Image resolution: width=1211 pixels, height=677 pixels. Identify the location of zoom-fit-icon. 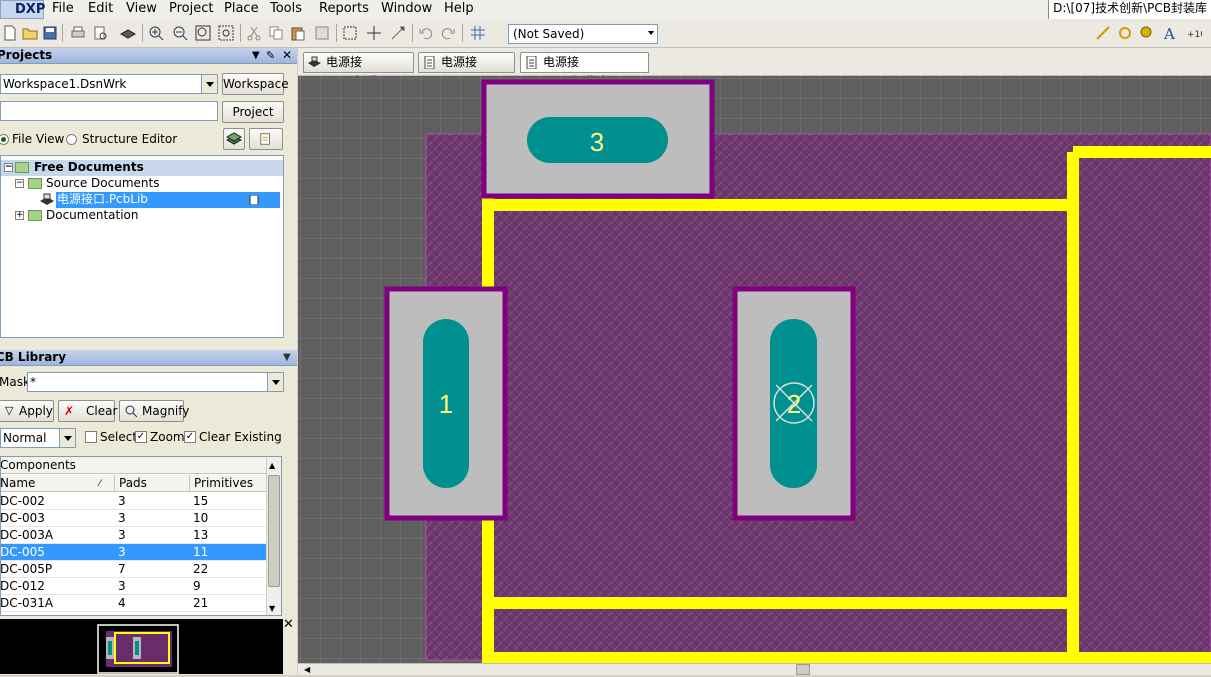
(203, 33).